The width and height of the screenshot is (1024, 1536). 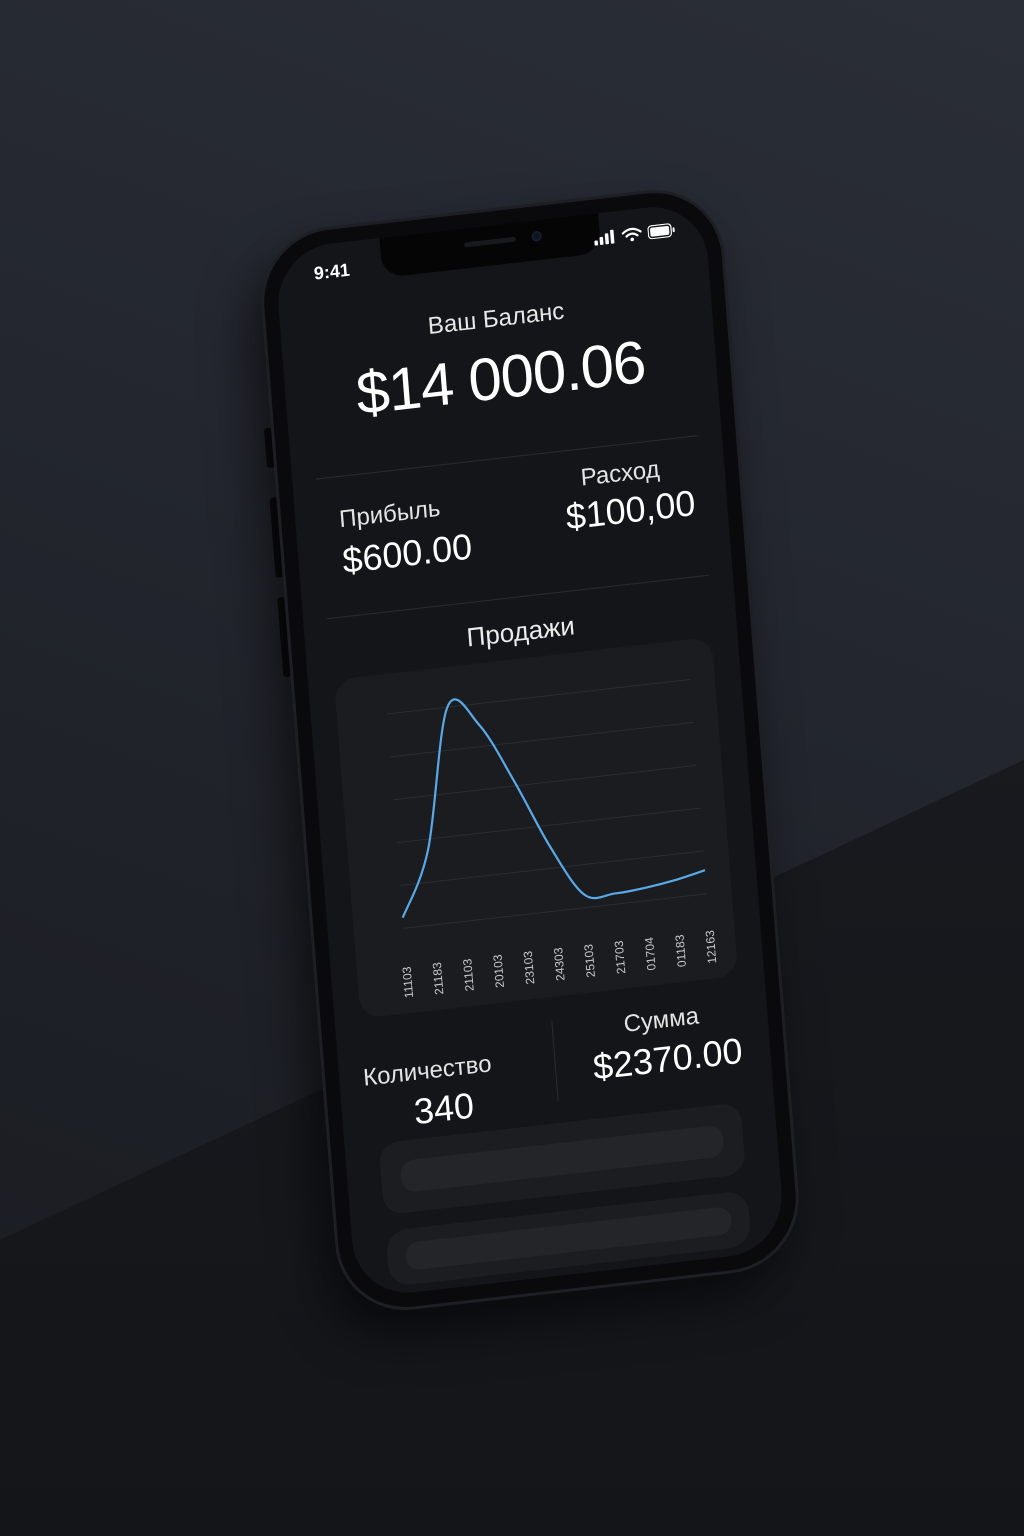 I want to click on x-tick-label: 21103, so click(x=468, y=975).